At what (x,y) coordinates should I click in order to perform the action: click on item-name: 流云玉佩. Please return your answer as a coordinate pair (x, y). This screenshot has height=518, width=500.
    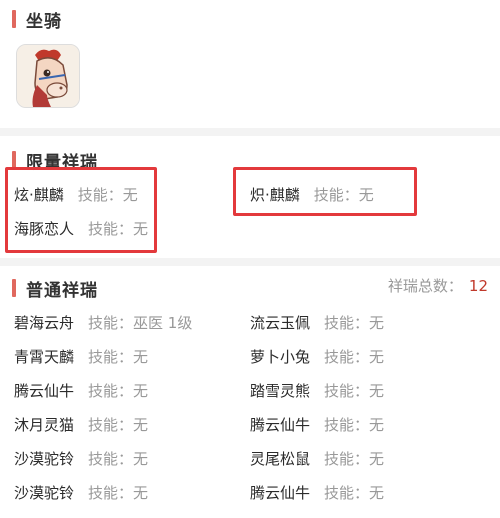
    Looking at the image, I should click on (280, 323).